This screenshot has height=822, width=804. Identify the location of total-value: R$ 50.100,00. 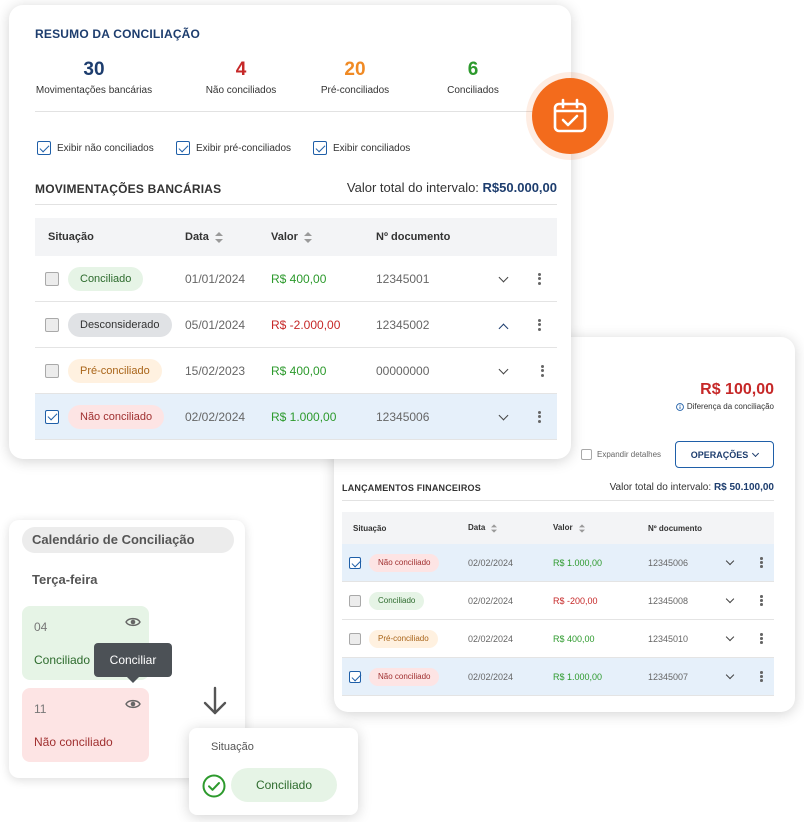
(743, 487).